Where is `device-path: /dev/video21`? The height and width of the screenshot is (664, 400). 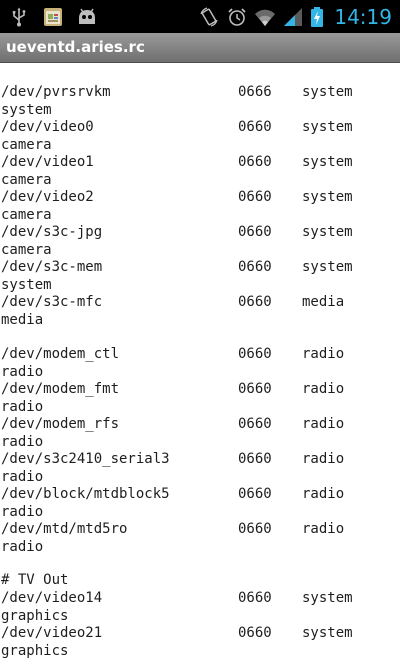 device-path: /dev/video21 is located at coordinates (52, 633).